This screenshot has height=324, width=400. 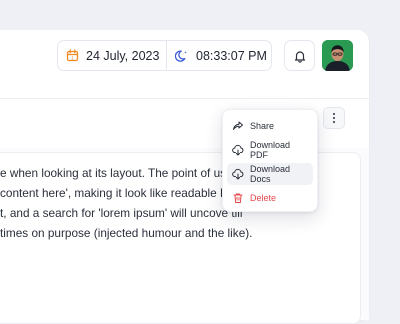 I want to click on more-options-button, so click(x=334, y=118).